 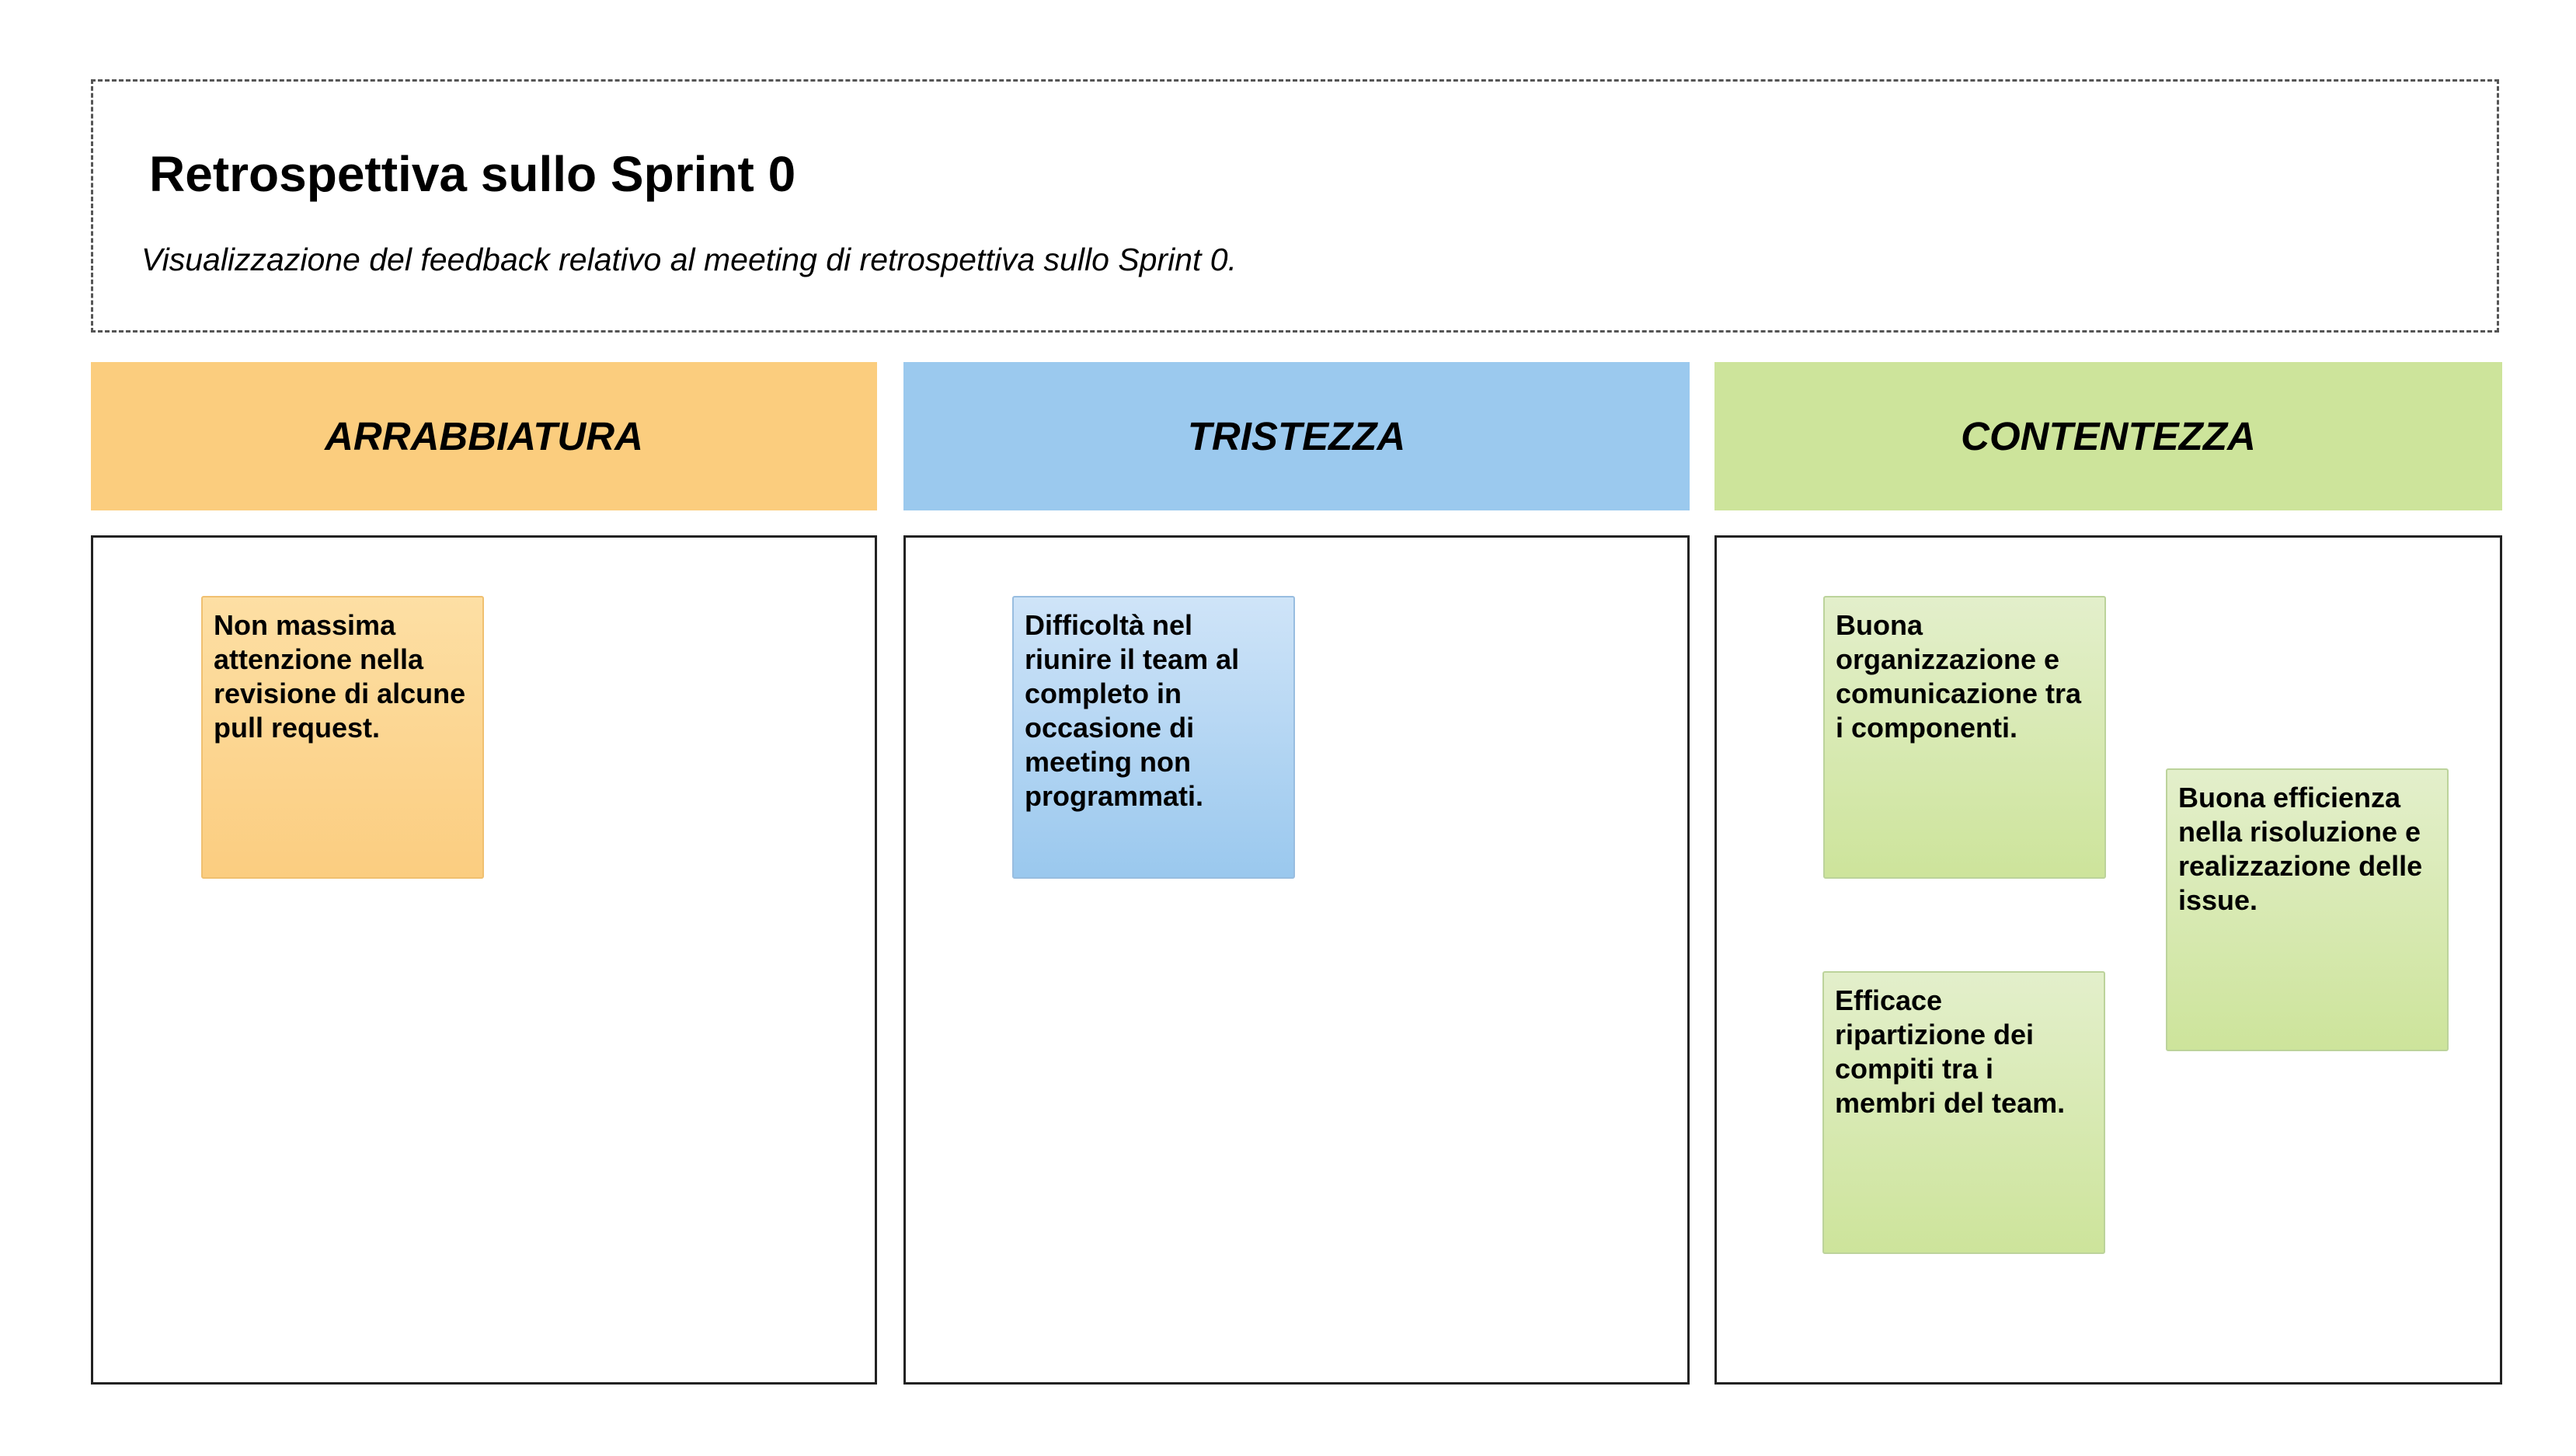 I want to click on column-header-arrabbiatura: ARRABBIATURA, so click(x=484, y=436).